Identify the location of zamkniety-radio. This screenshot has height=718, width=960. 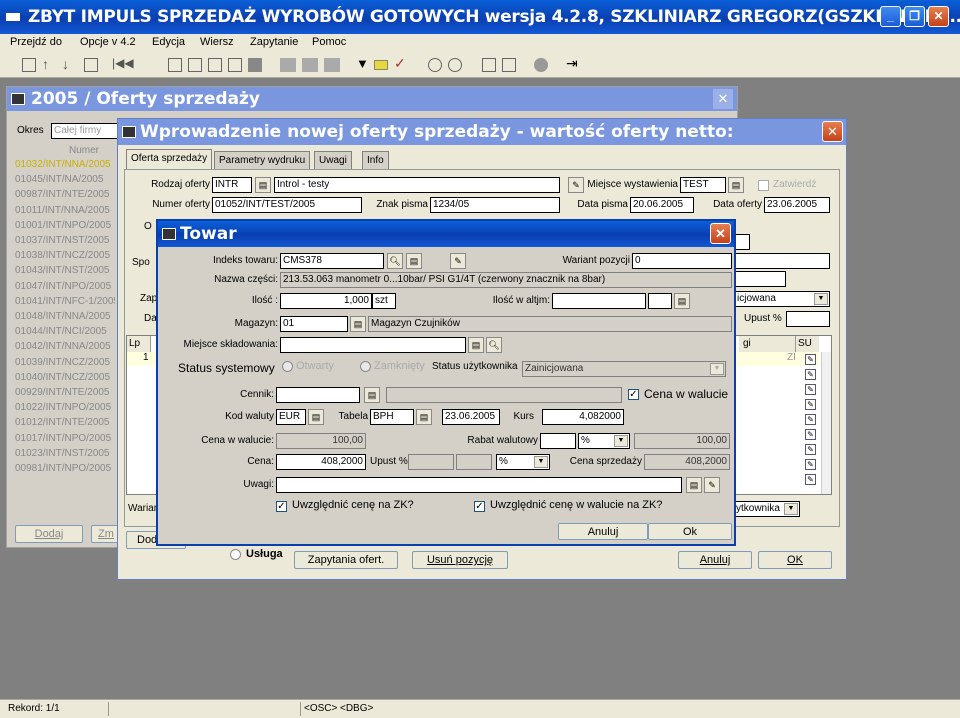
(365, 366).